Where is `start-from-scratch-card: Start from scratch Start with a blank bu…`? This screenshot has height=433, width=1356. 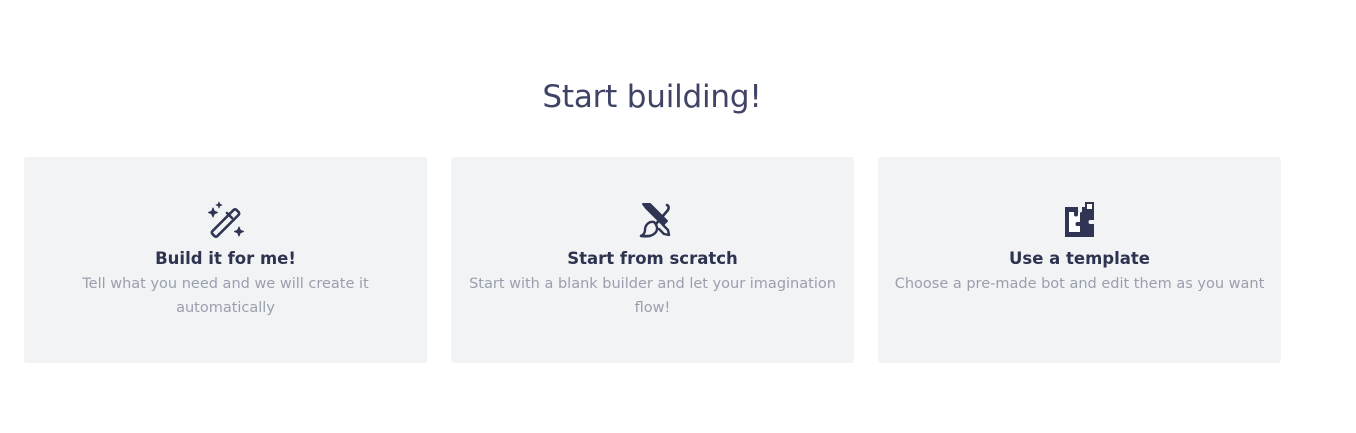
start-from-scratch-card: Start from scratch Start with a blank bu… is located at coordinates (652, 260).